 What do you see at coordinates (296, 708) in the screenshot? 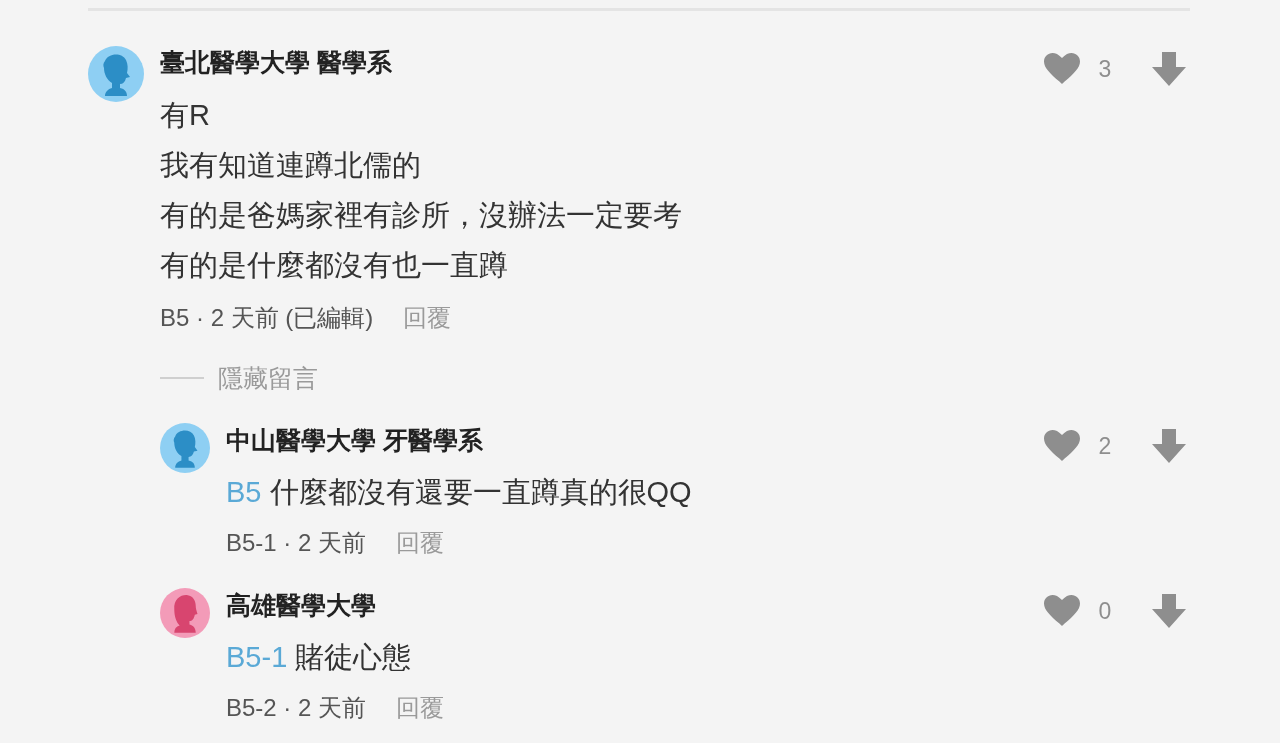
I see `comment-meta: B5-2 · 2 天前` at bounding box center [296, 708].